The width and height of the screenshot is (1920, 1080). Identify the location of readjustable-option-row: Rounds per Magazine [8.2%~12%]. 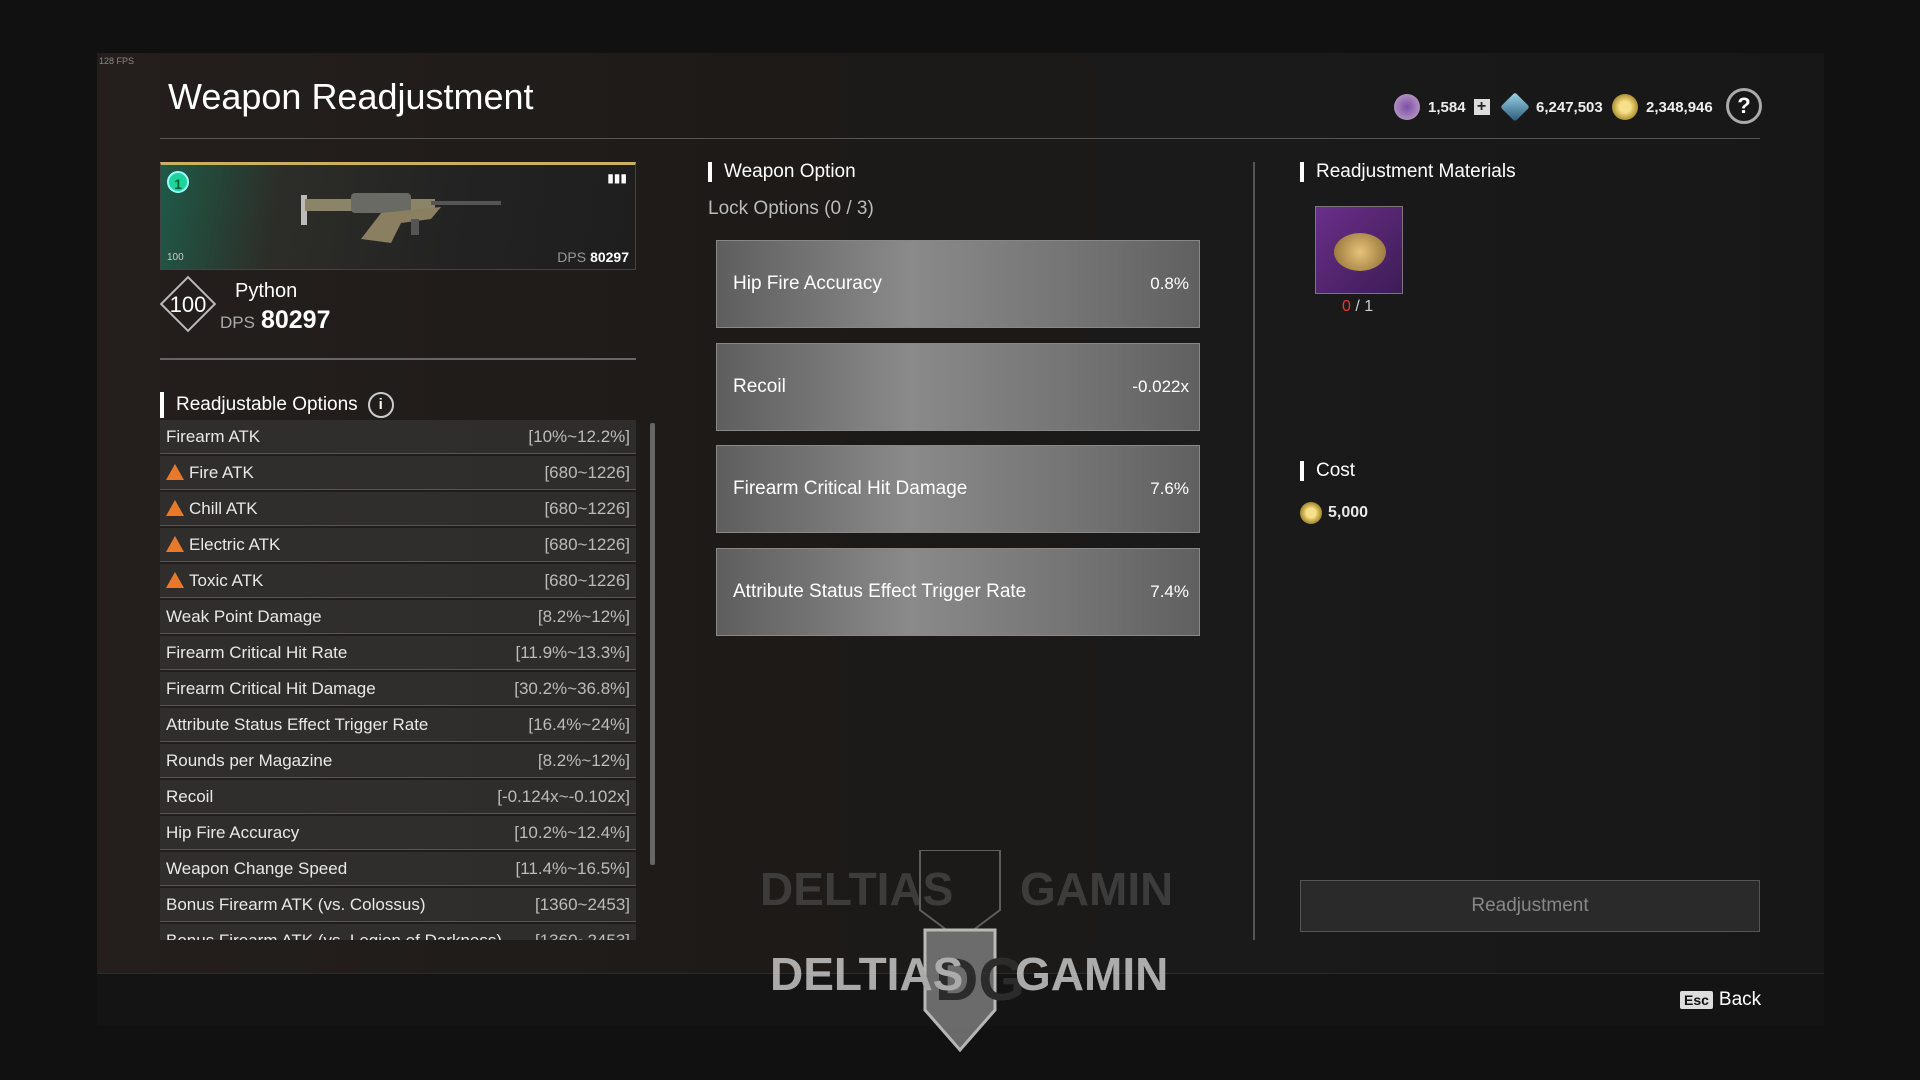
(398, 761).